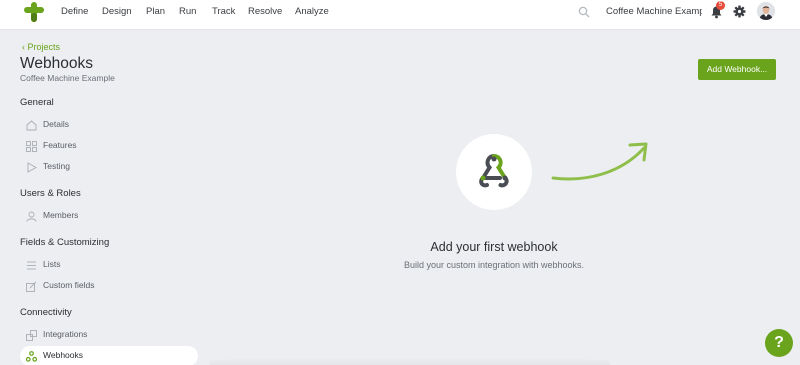  What do you see at coordinates (779, 343) in the screenshot?
I see `help-button: ?` at bounding box center [779, 343].